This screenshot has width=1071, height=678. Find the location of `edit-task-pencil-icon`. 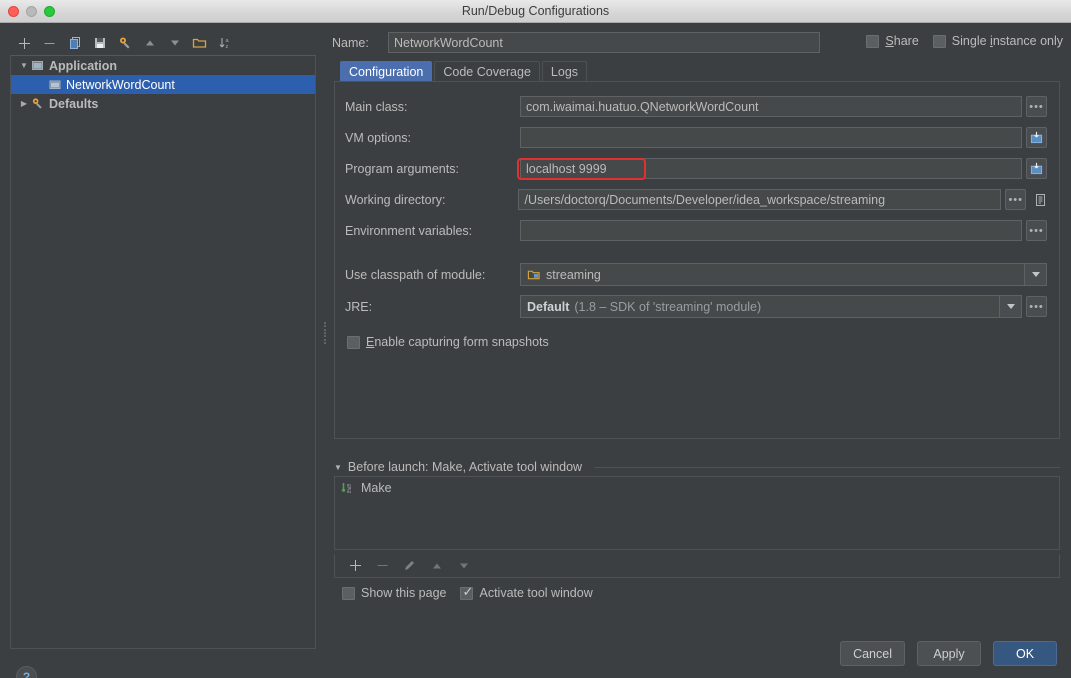

edit-task-pencil-icon is located at coordinates (409, 566).